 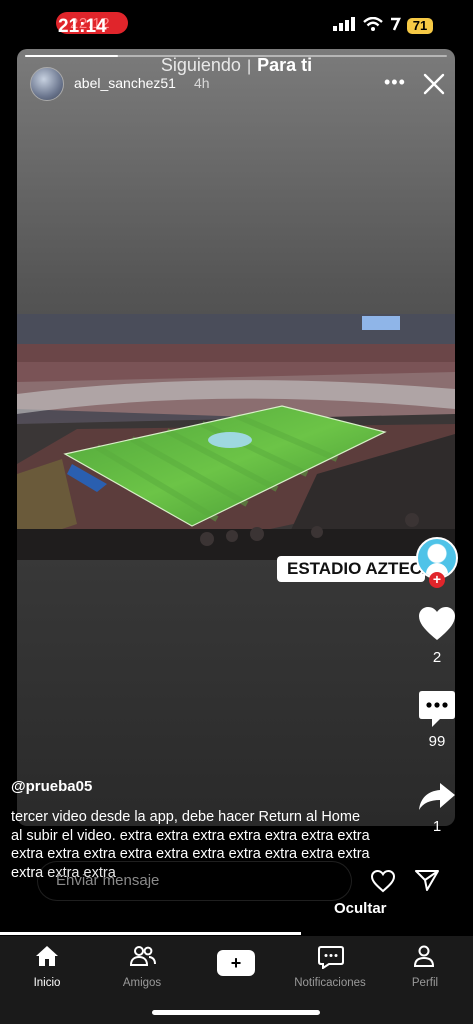 What do you see at coordinates (47, 956) in the screenshot?
I see `home-icon` at bounding box center [47, 956].